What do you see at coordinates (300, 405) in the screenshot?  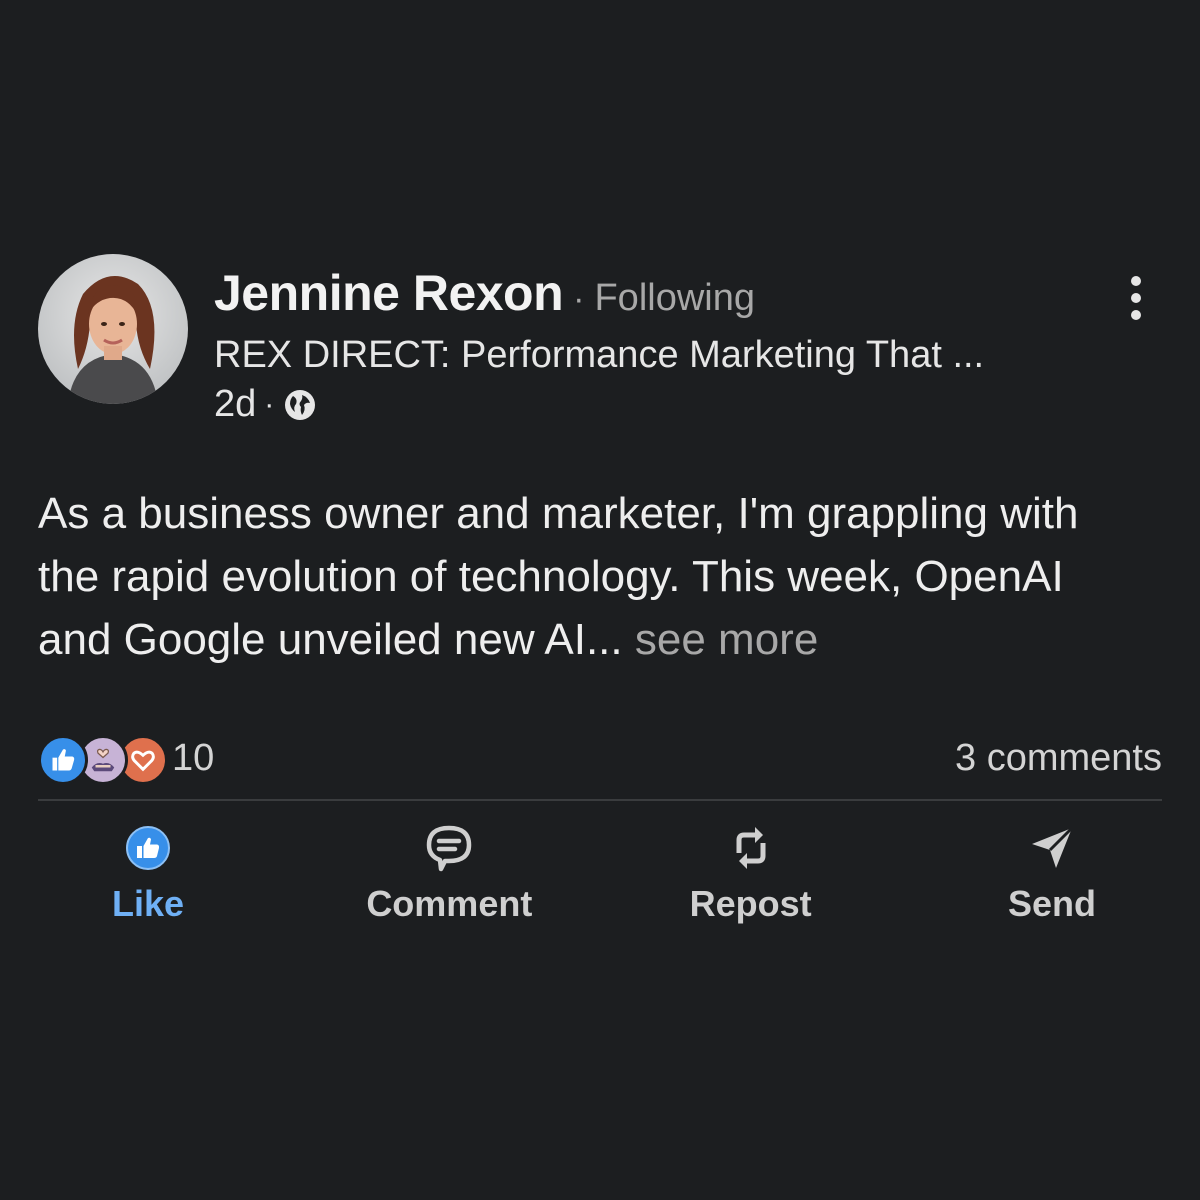 I see `globe-icon` at bounding box center [300, 405].